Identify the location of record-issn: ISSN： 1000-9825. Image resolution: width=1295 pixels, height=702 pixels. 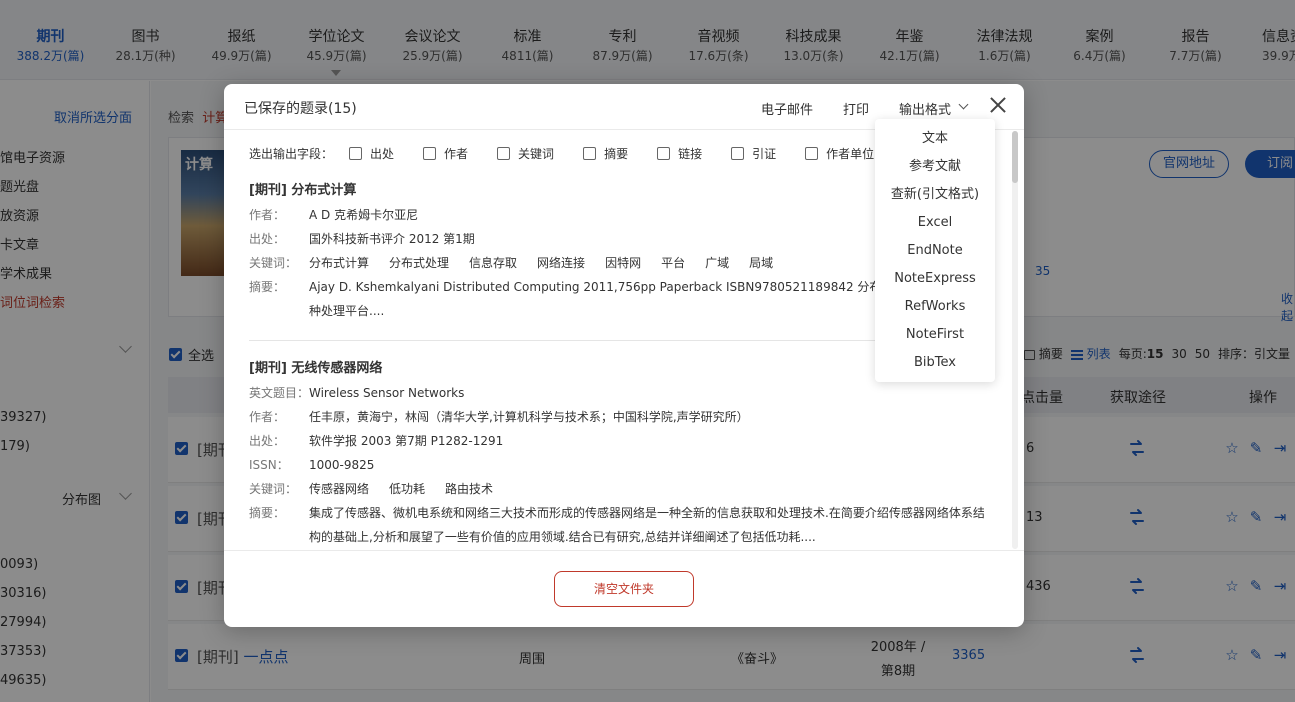
(312, 465).